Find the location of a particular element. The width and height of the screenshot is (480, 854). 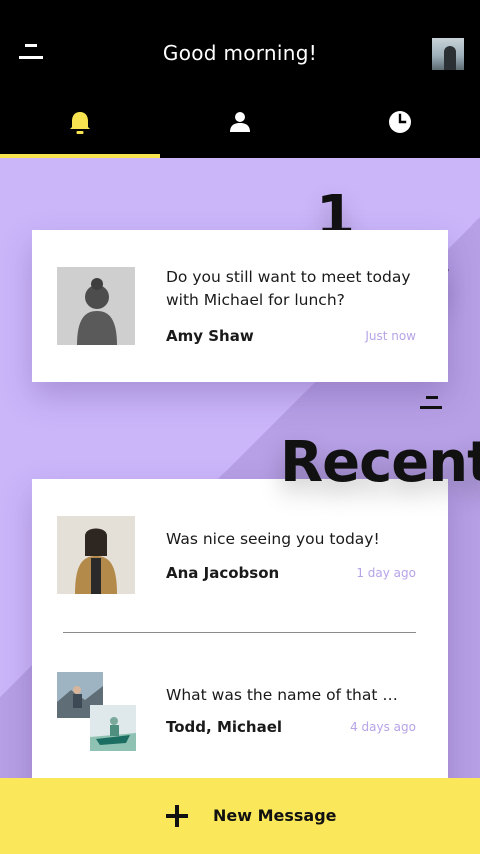

section-divider-mark is located at coordinates (432, 404).